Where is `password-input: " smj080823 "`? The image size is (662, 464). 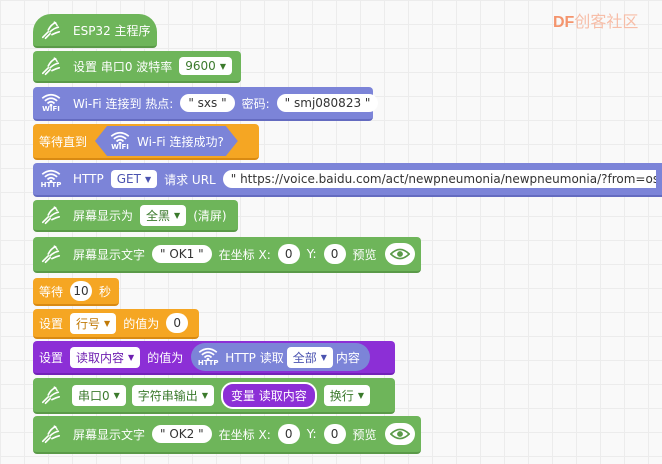 password-input: " smj080823 " is located at coordinates (327, 103).